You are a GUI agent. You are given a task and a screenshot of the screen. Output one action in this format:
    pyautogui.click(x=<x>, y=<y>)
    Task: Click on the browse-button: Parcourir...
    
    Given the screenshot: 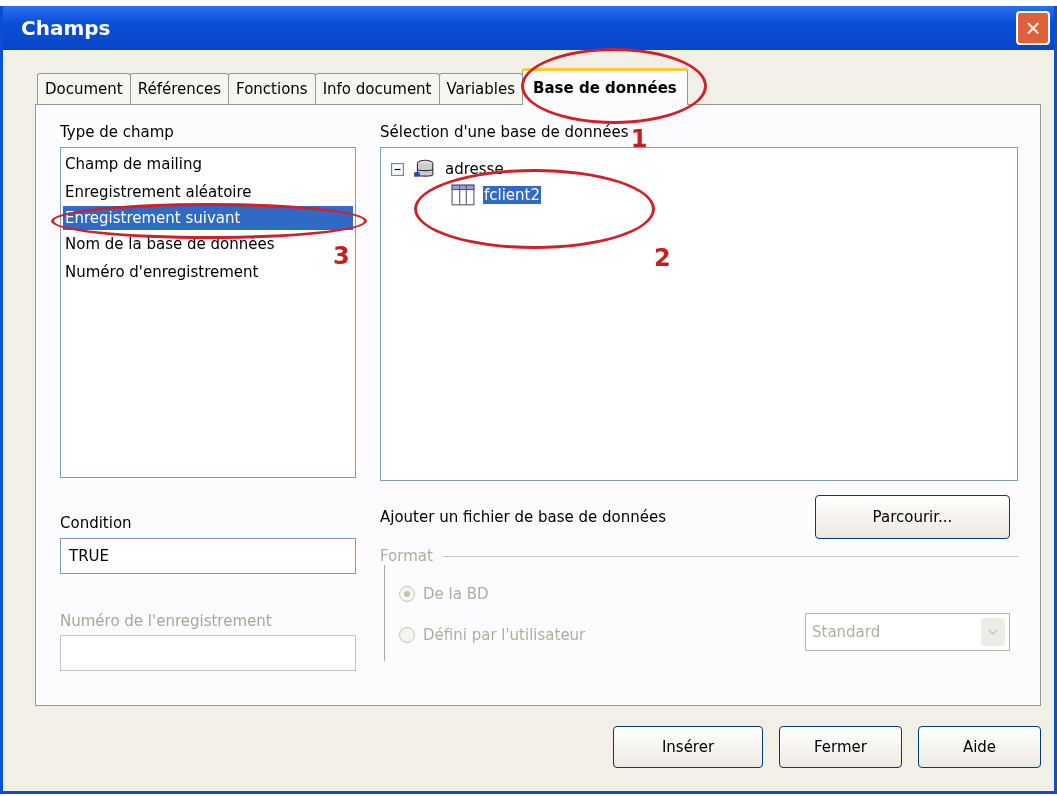 What is the action you would take?
    pyautogui.click(x=912, y=517)
    